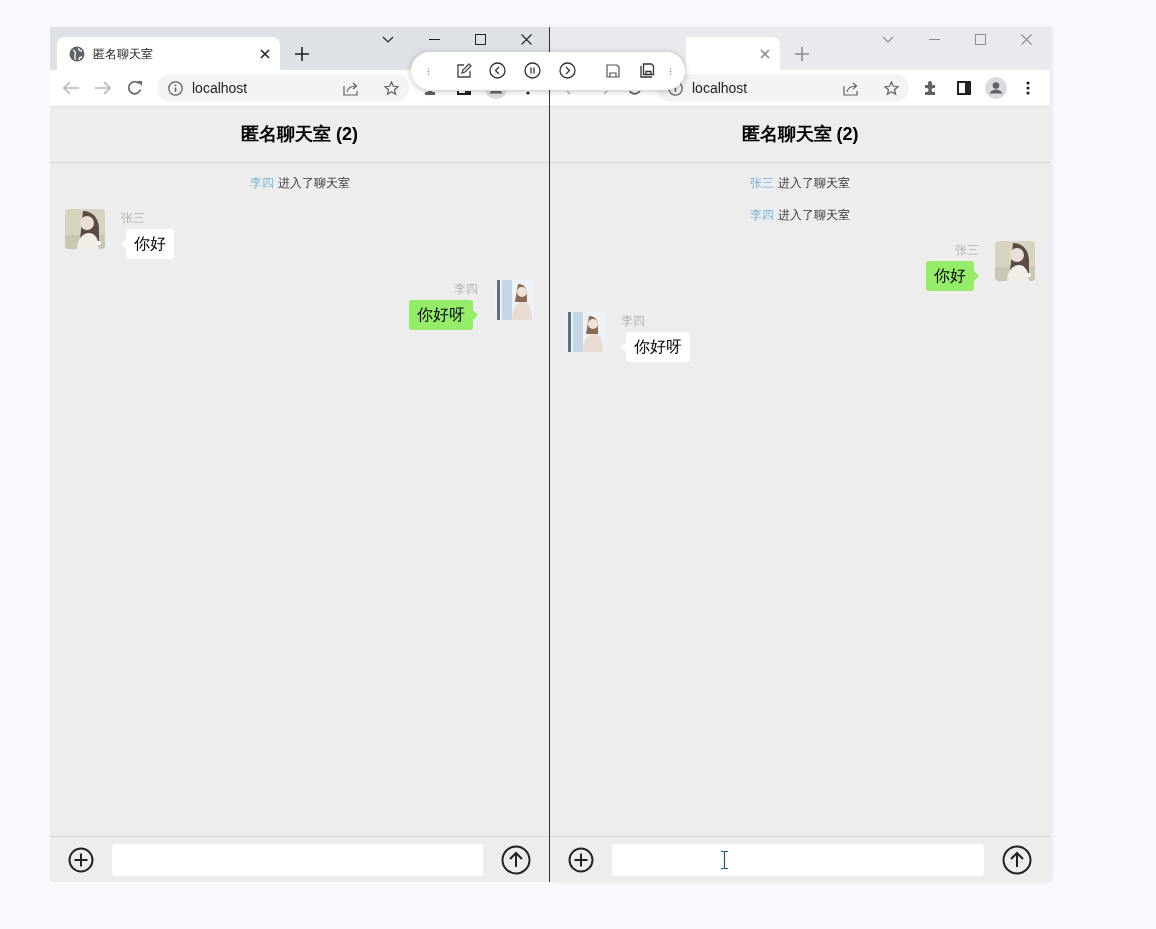 The image size is (1156, 929). What do you see at coordinates (123, 54) in the screenshot?
I see `tab-title: 匿名聊天室` at bounding box center [123, 54].